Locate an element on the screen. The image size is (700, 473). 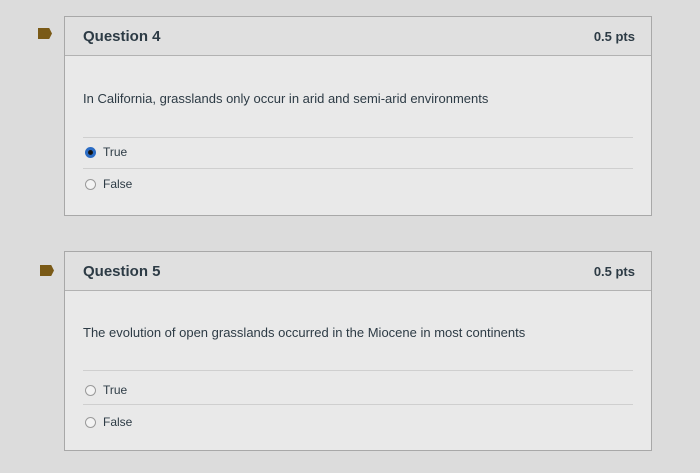
question-title: Question 5 is located at coordinates (122, 271).